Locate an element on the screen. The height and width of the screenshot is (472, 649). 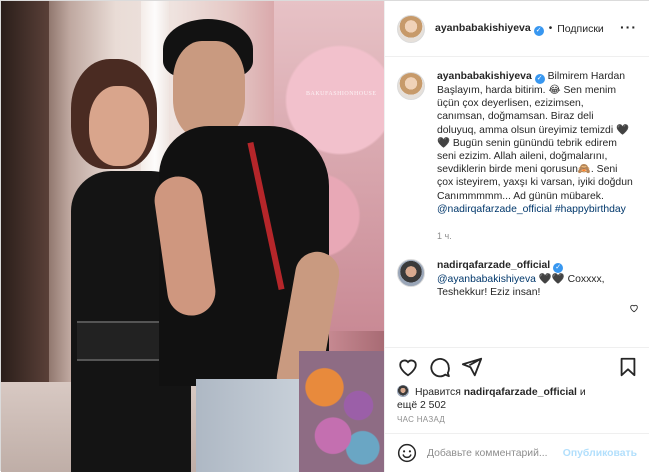
caption-mention-link: @nadirqafarzade_official is located at coordinates (494, 209).